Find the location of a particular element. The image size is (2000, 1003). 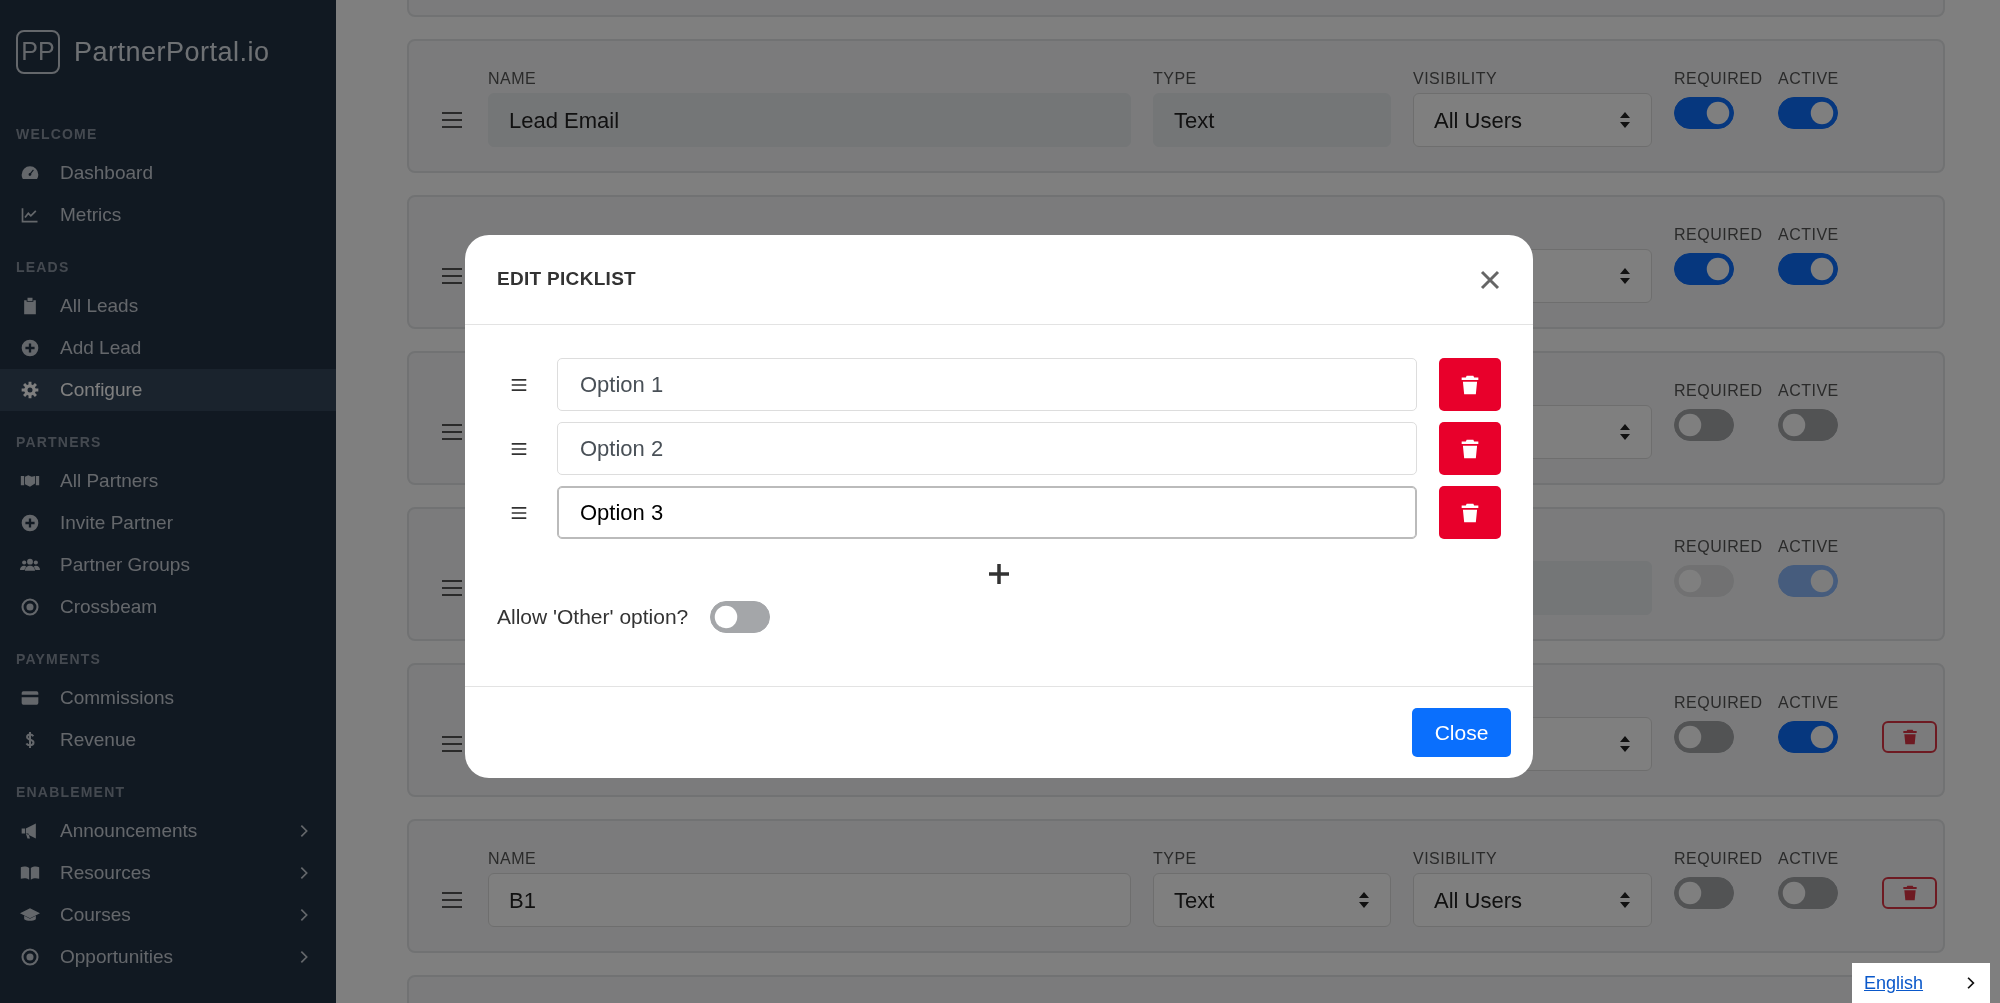

readonly-field: Text is located at coordinates (1272, 120).